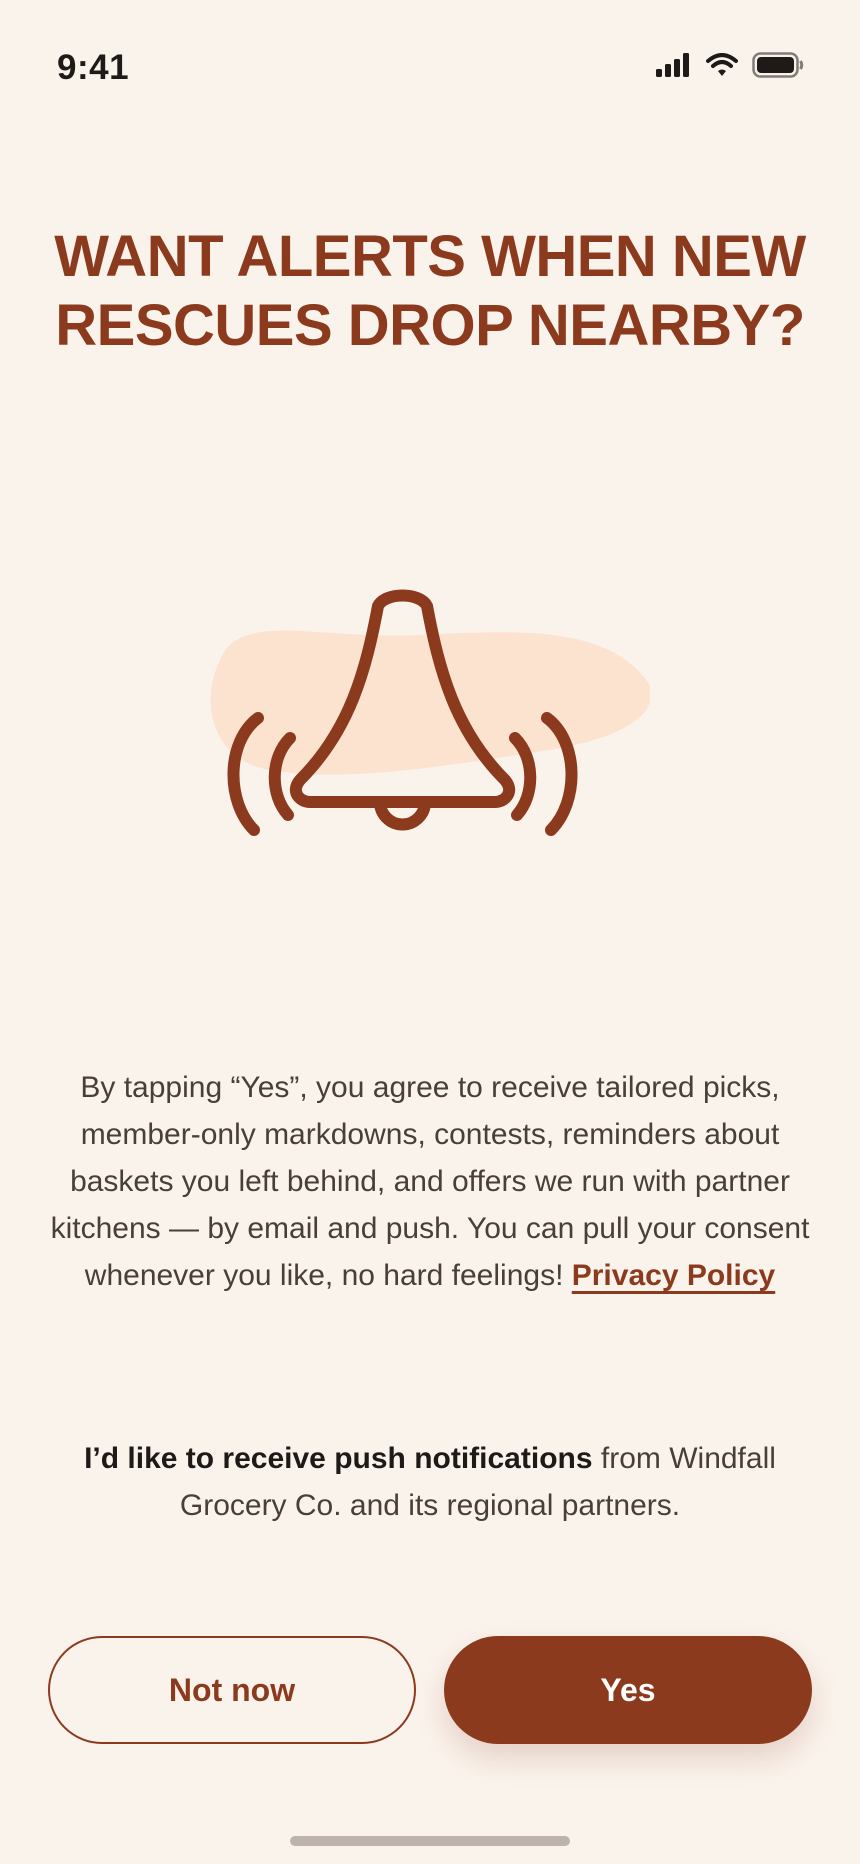  What do you see at coordinates (93, 67) in the screenshot?
I see `status-time: 9:41` at bounding box center [93, 67].